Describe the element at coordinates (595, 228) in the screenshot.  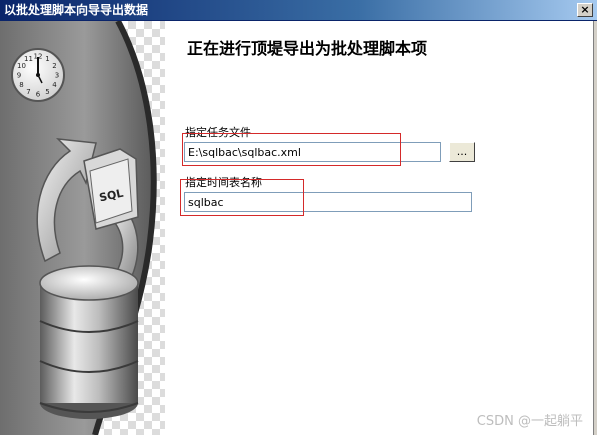
I see `window-border` at that location.